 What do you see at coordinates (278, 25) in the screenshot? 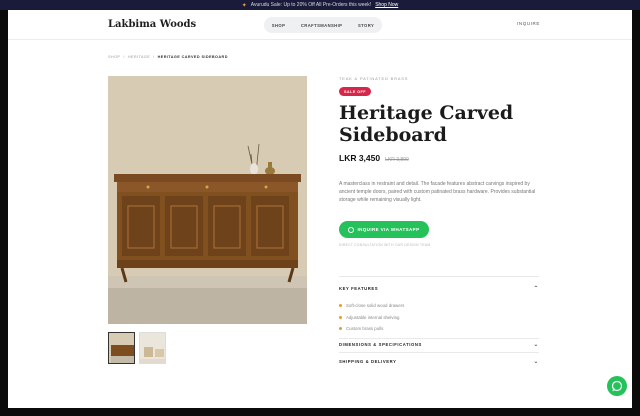
I see `nav-shop: SHOP` at bounding box center [278, 25].